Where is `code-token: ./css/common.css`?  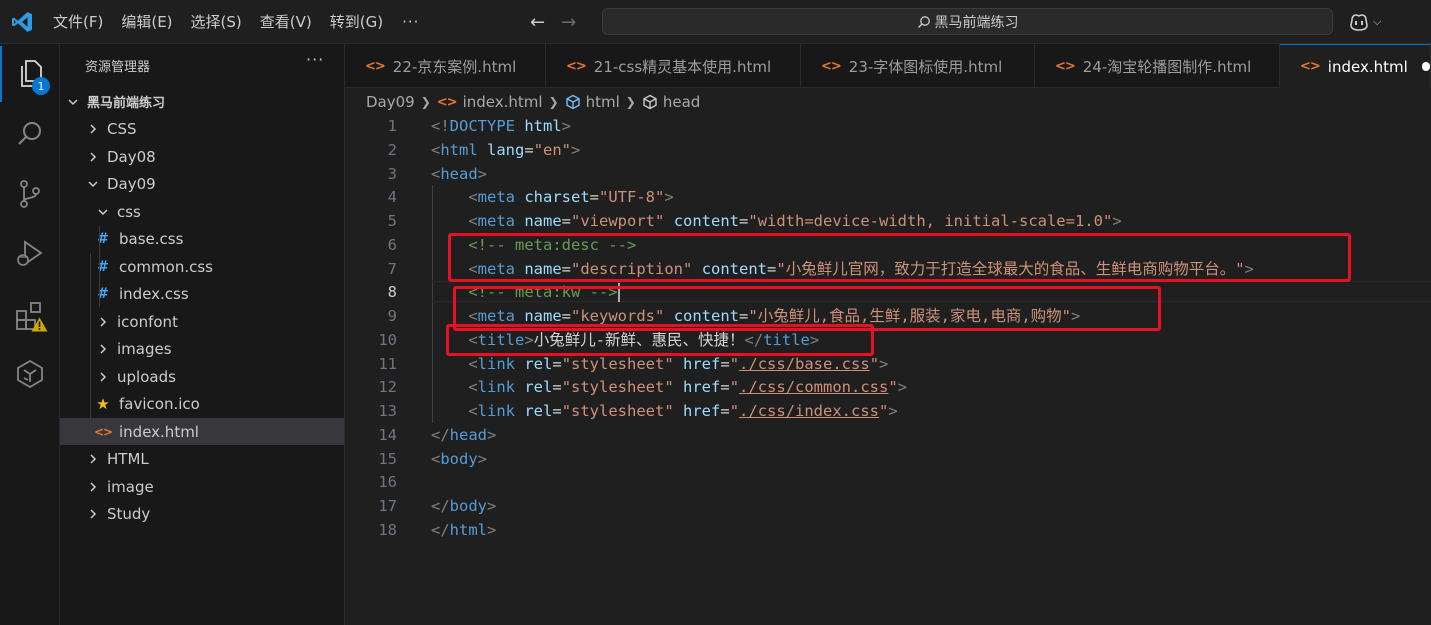 code-token: ./css/common.css is located at coordinates (814, 387).